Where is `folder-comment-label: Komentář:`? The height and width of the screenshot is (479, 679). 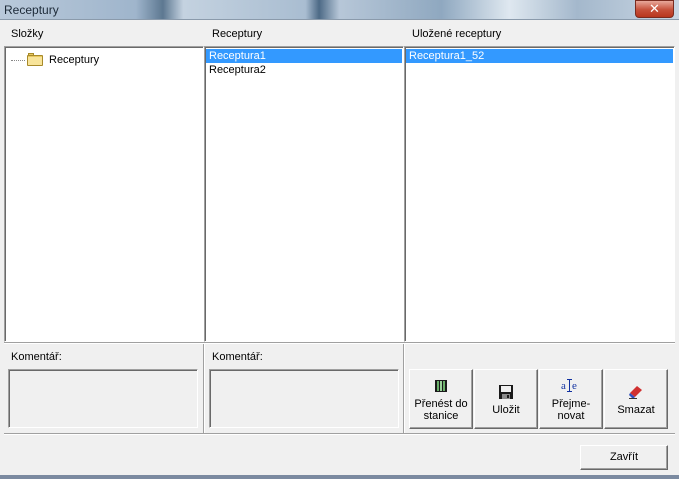
folder-comment-label: Komentář: is located at coordinates (36, 357).